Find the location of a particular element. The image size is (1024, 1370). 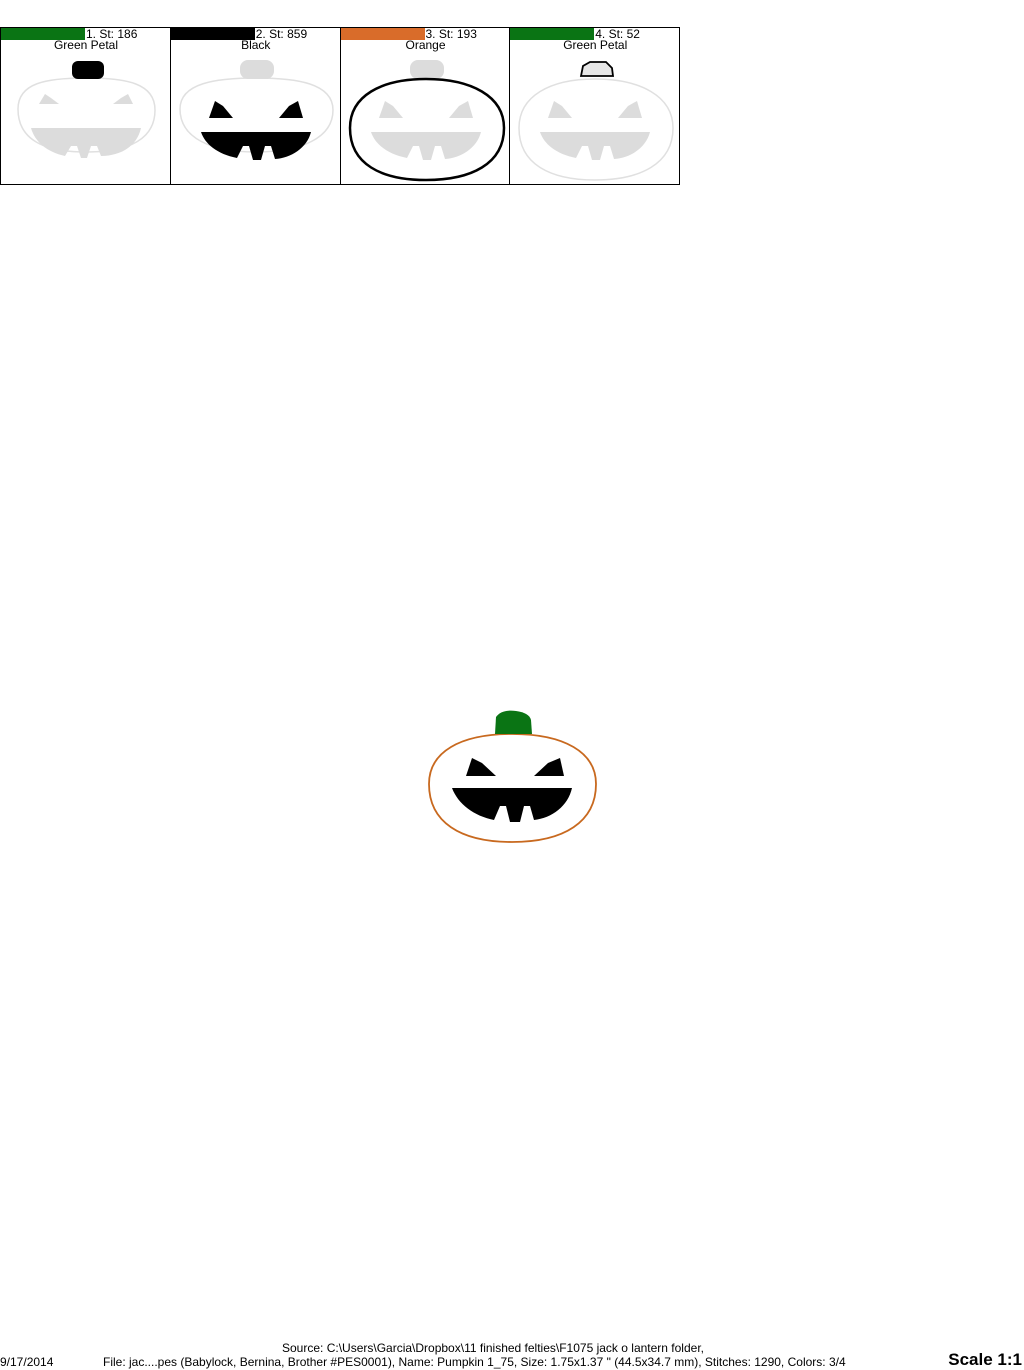

color-step-4: 4. St: 52 Green Petal is located at coordinates (595, 106).